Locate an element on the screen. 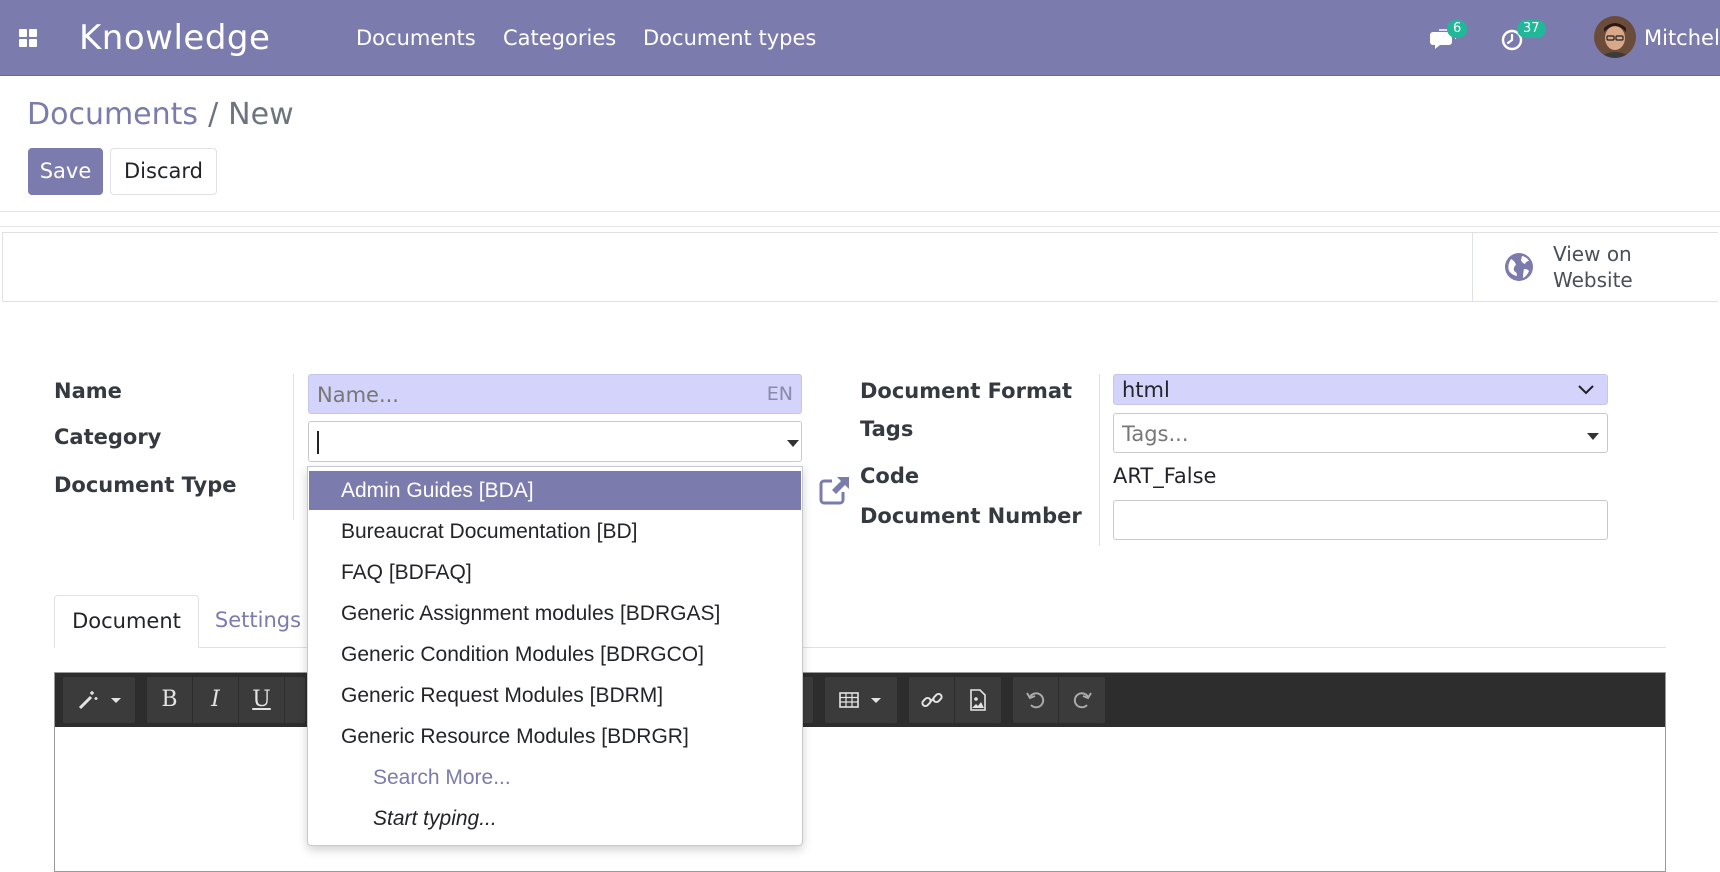 Image resolution: width=1720 pixels, height=872 pixels. category-option: Generic Resource Modules [BDRGR] is located at coordinates (555, 736).